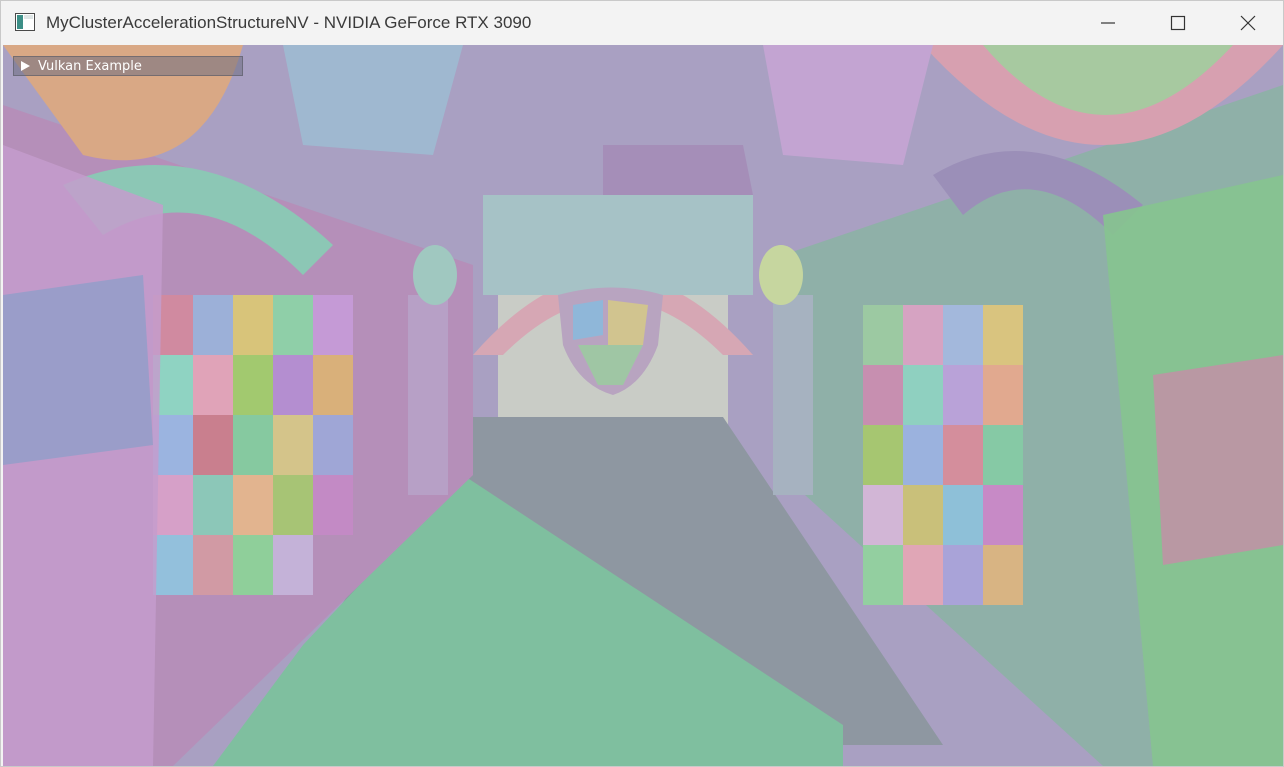  I want to click on imgui-window-header: Vulkan Example, so click(128, 66).